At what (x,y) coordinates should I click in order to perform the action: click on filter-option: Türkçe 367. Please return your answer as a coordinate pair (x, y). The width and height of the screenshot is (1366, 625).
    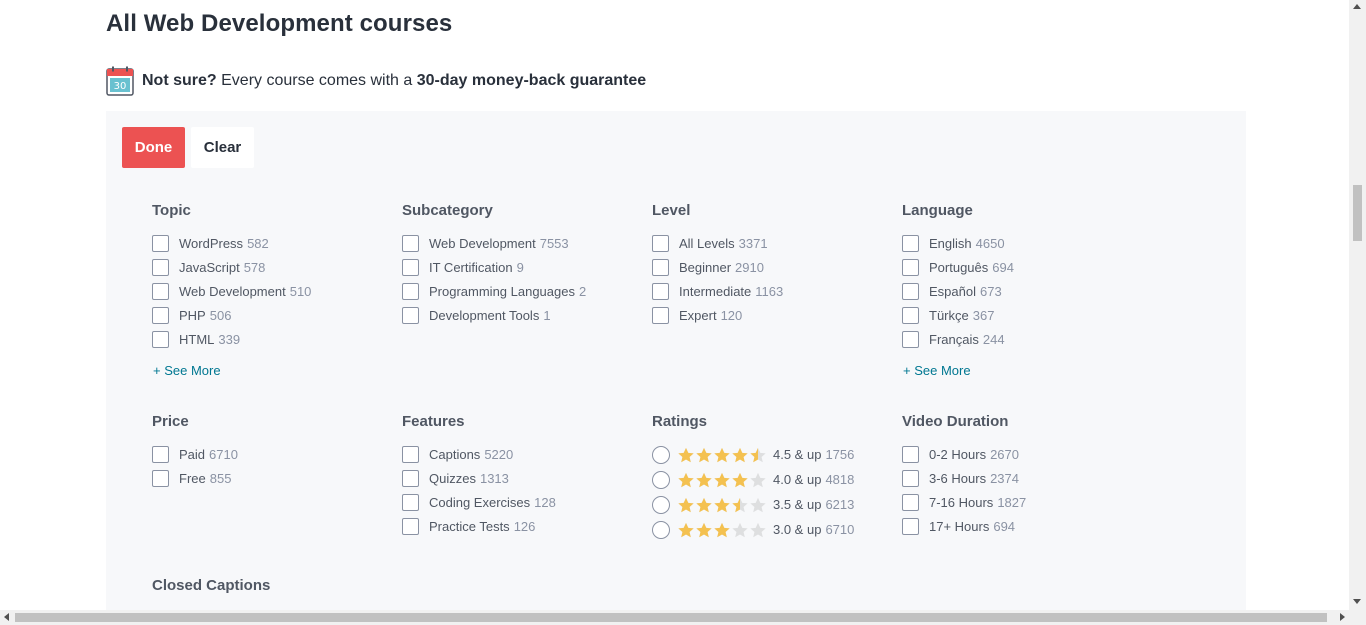
    Looking at the image, I should click on (1022, 315).